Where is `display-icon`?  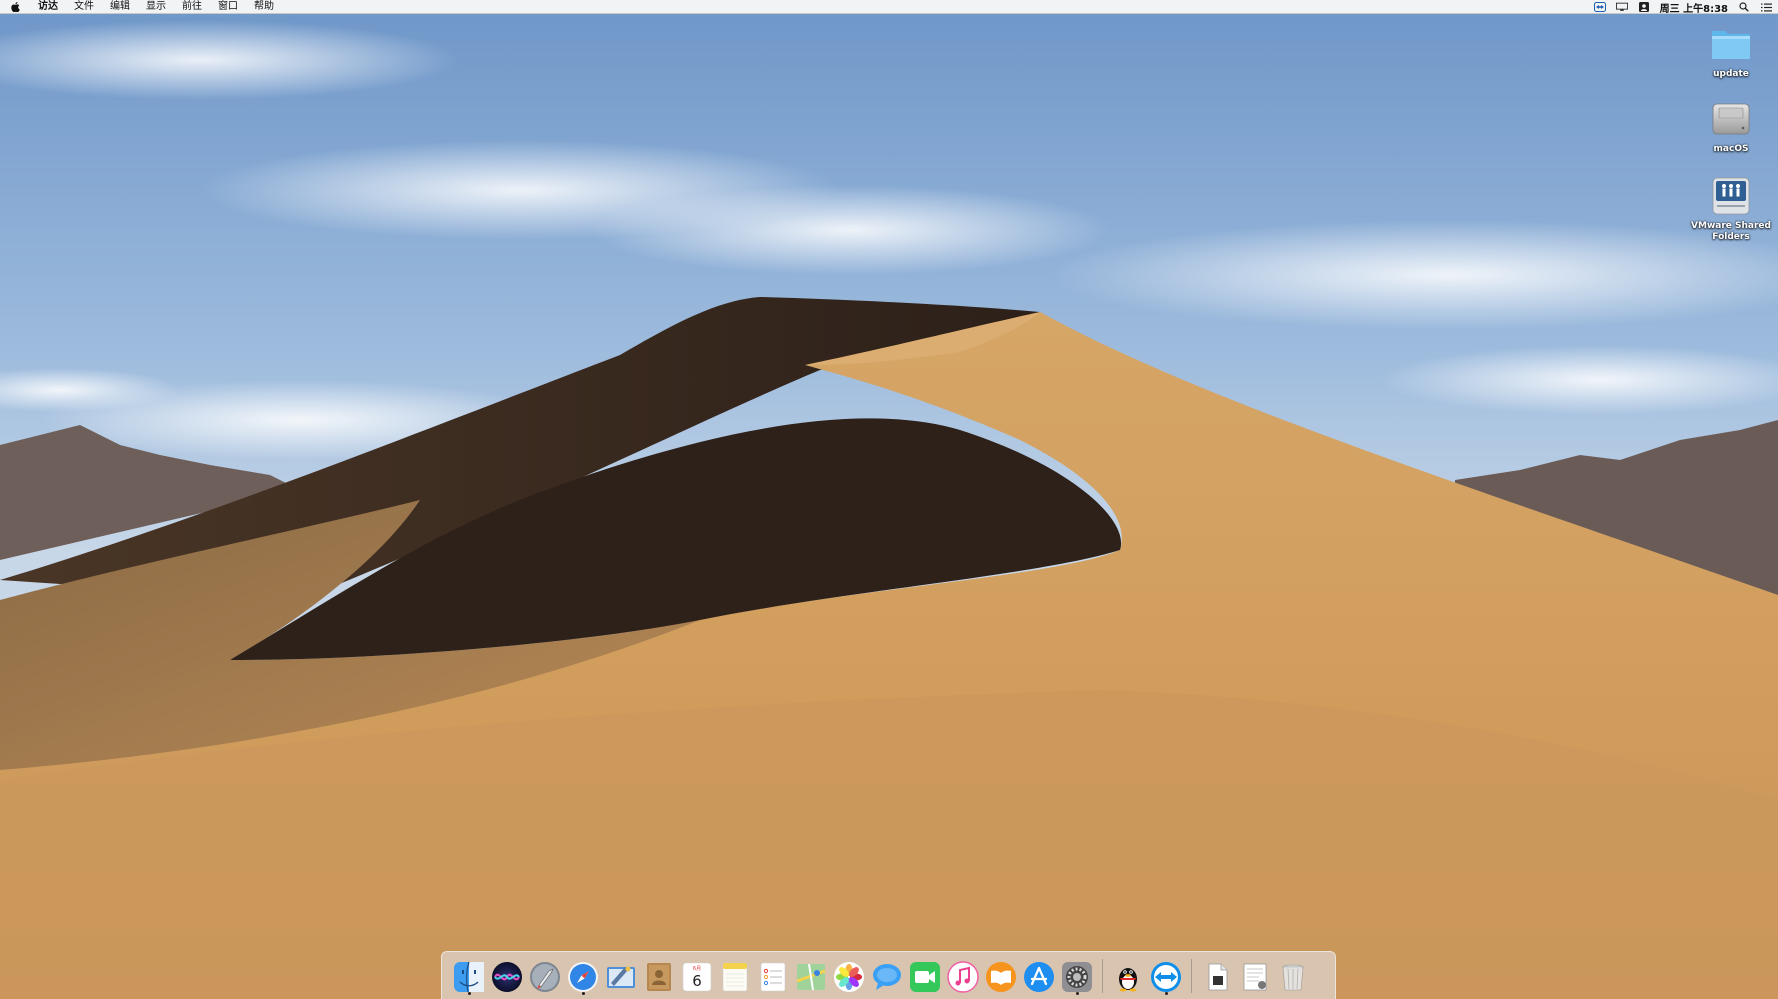
display-icon is located at coordinates (1621, 7).